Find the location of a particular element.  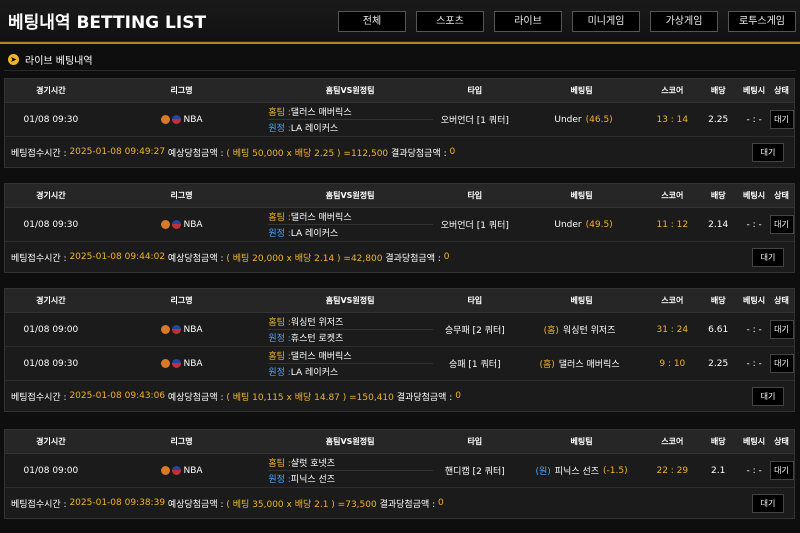

matchup-cell: 홈팀 : 댈러스 매버릭스 원정 : LA 레이커스 is located at coordinates (350, 224).